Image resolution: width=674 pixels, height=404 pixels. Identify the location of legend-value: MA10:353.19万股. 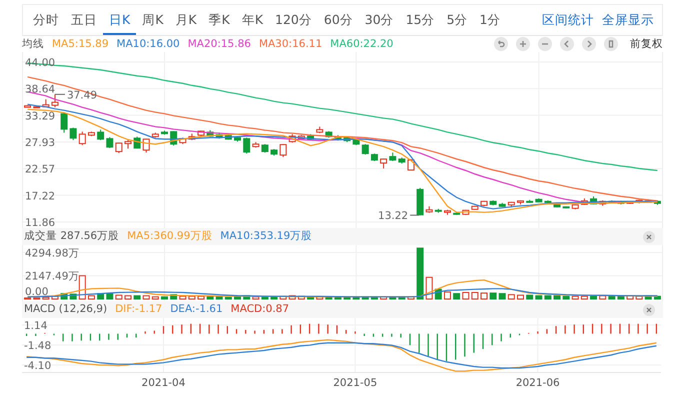
(266, 236).